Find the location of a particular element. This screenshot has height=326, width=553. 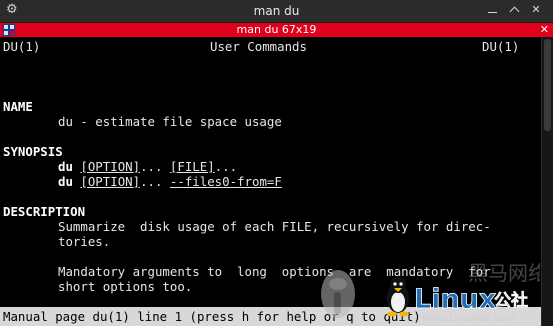

section-name-heading: NAME is located at coordinates (18, 106).